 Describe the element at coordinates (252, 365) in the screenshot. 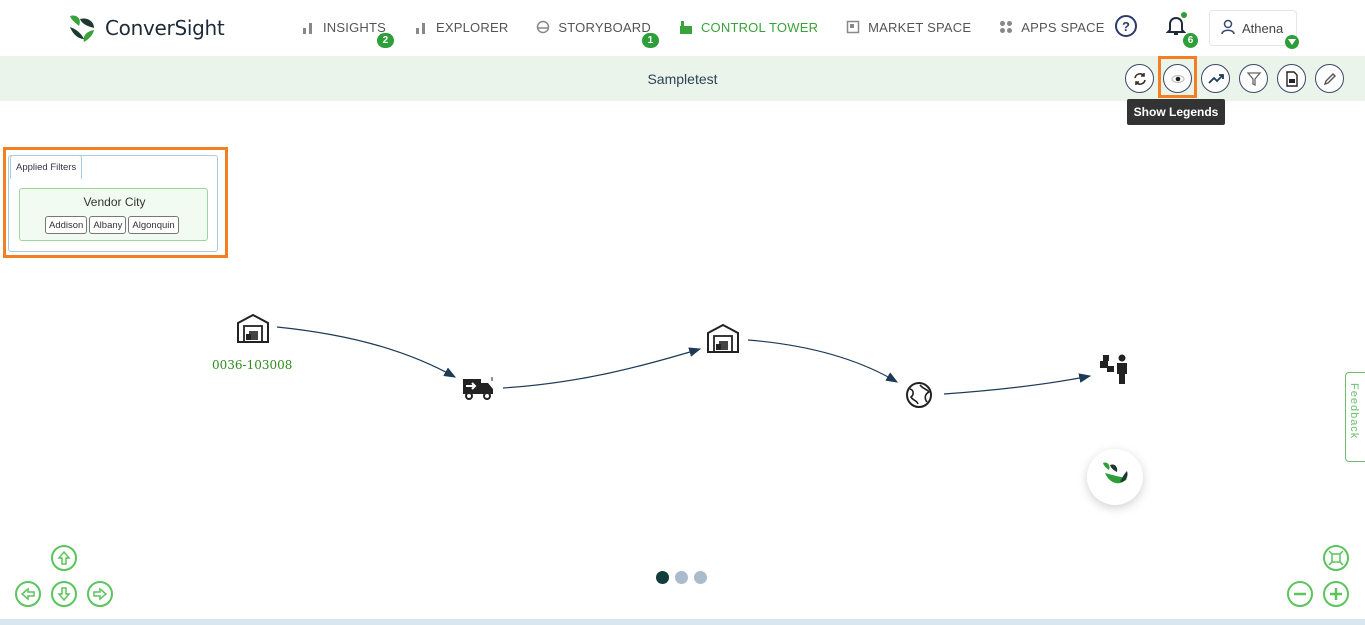

I see `node-label: 0036-103008` at that location.